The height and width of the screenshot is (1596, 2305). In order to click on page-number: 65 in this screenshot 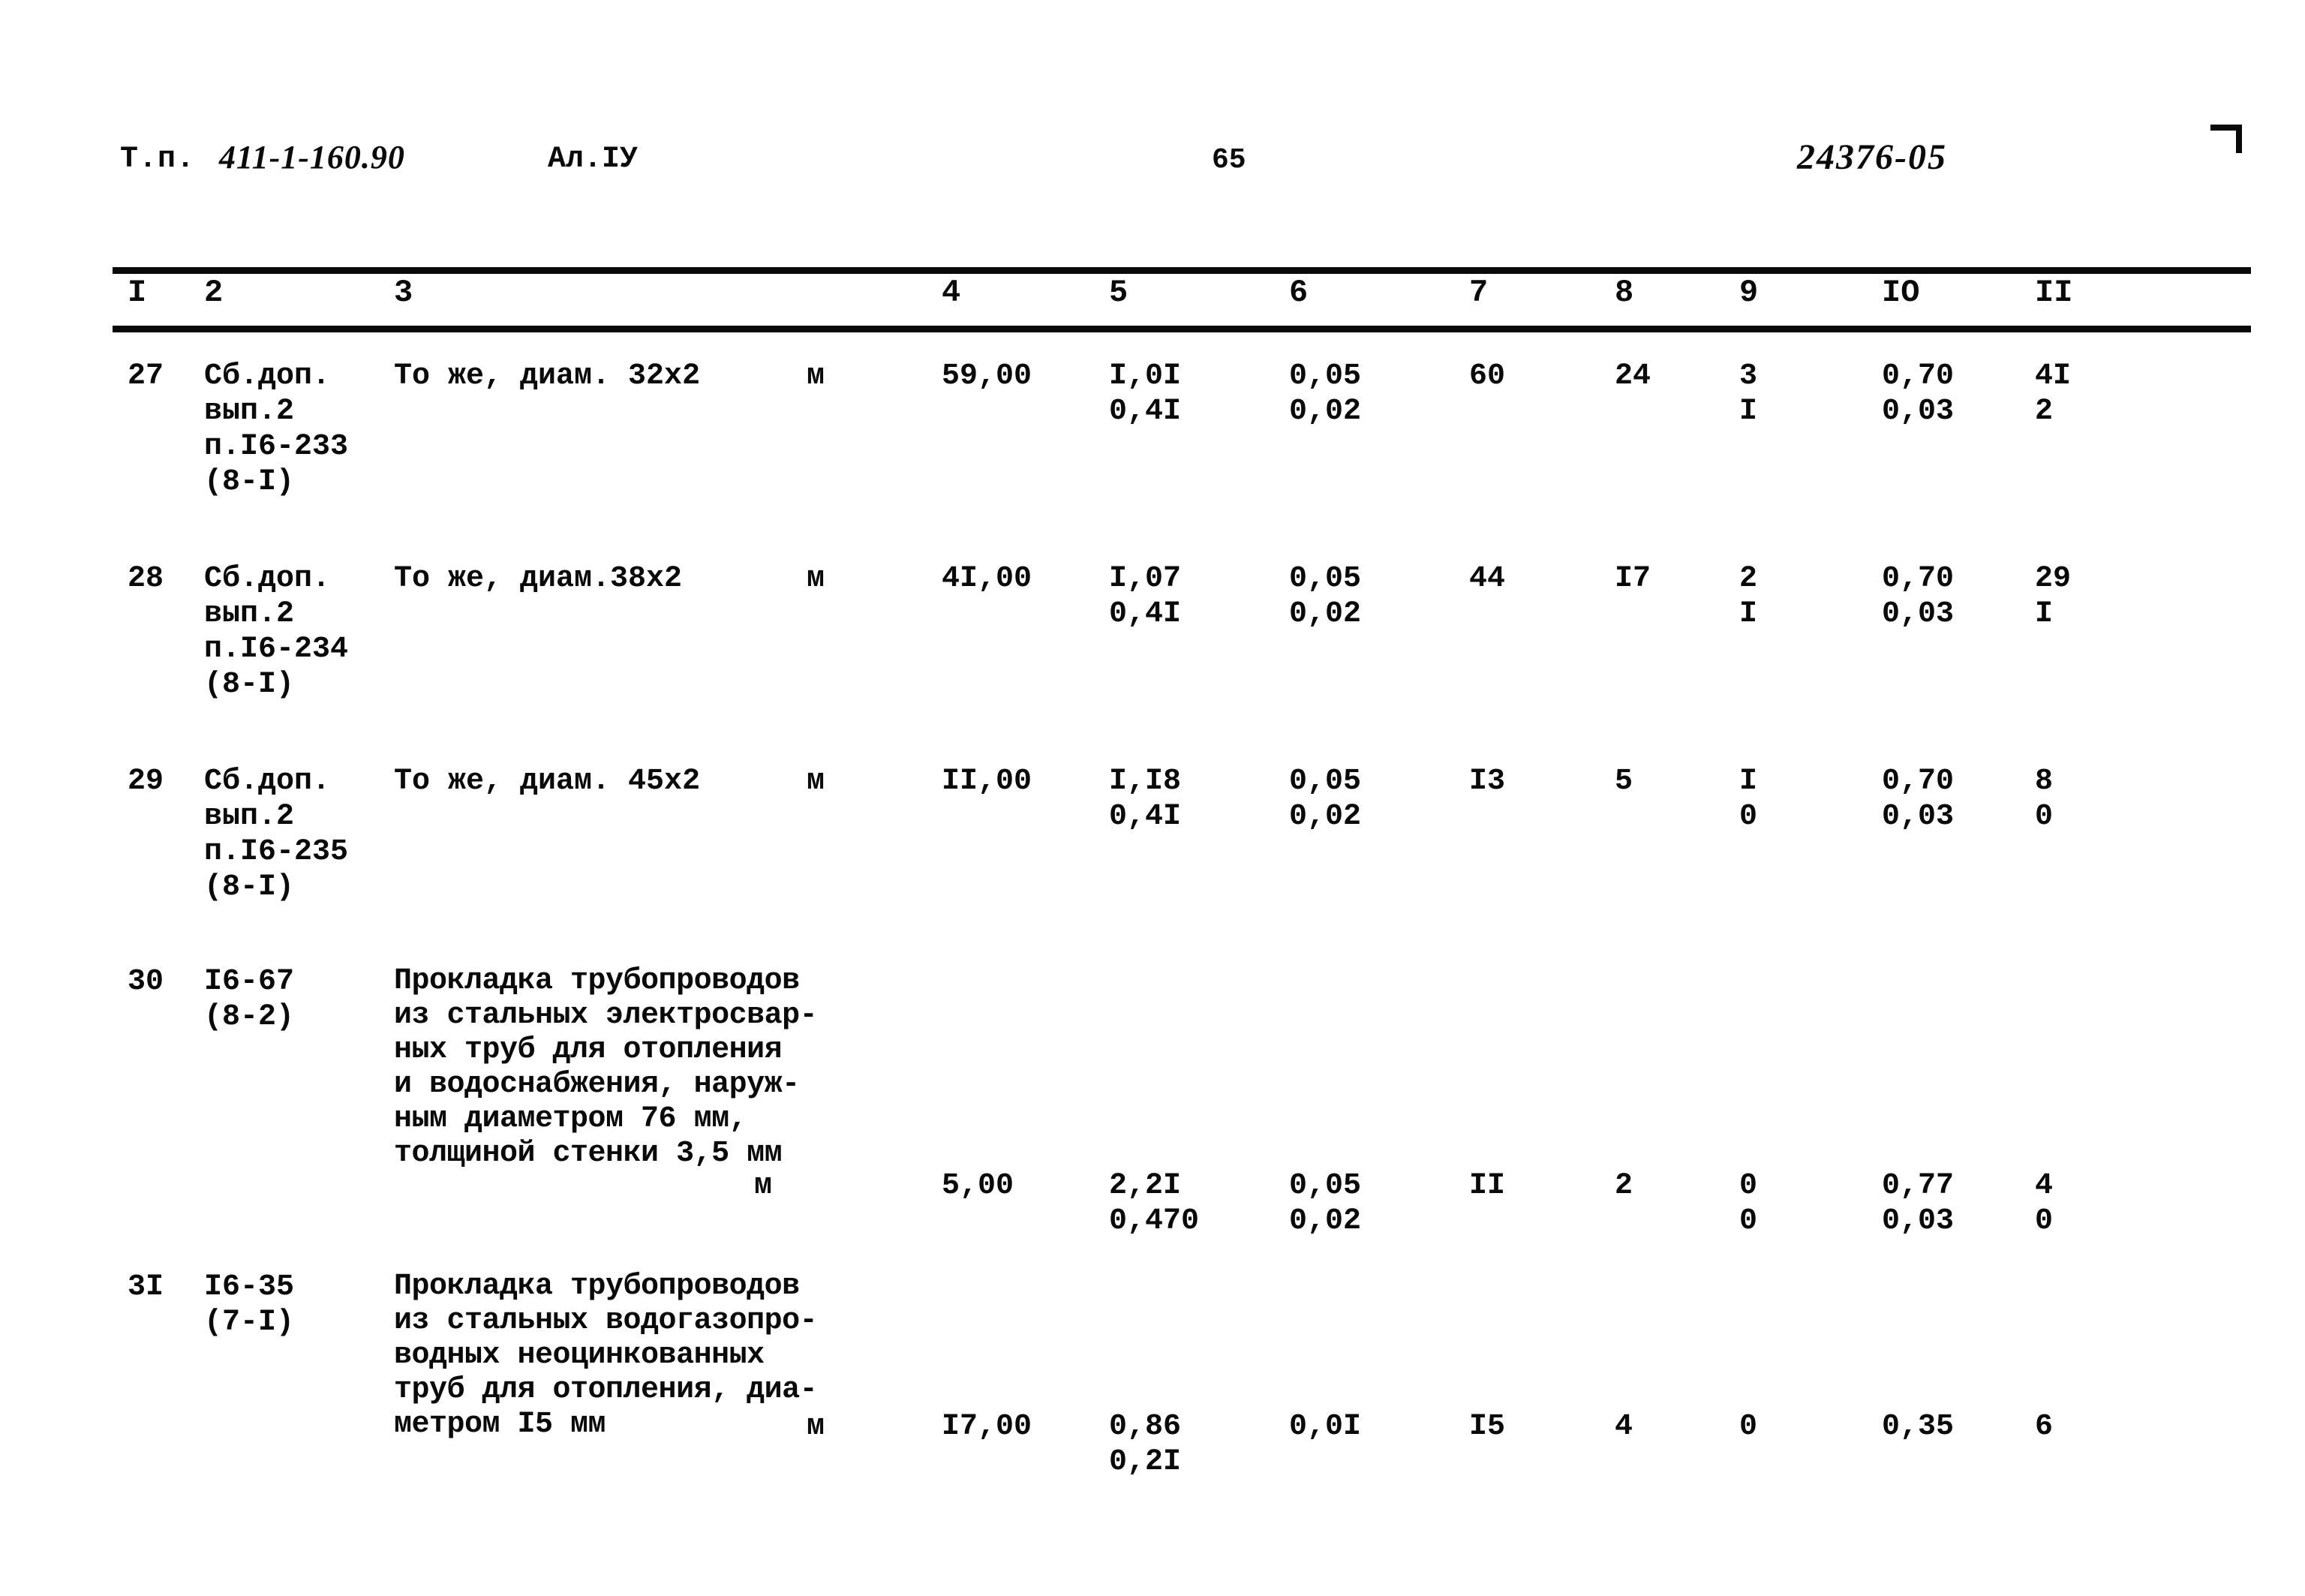, I will do `click(1229, 160)`.